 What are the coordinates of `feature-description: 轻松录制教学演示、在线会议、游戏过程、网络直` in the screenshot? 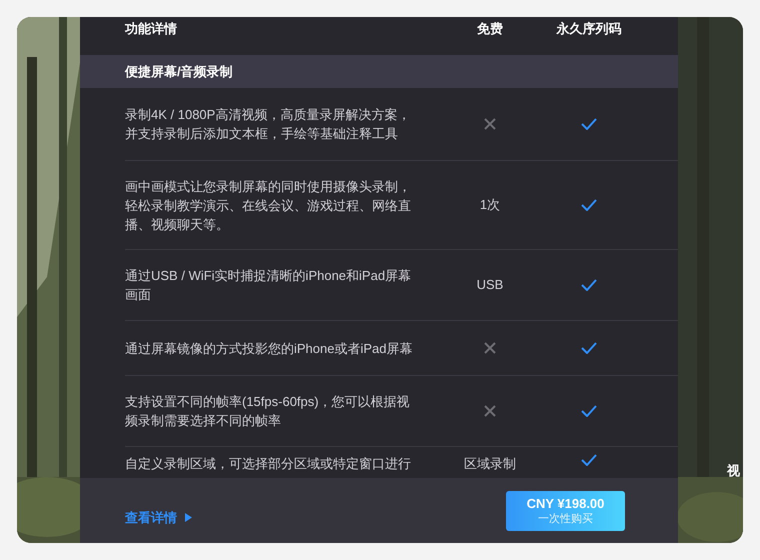 It's located at (268, 205).